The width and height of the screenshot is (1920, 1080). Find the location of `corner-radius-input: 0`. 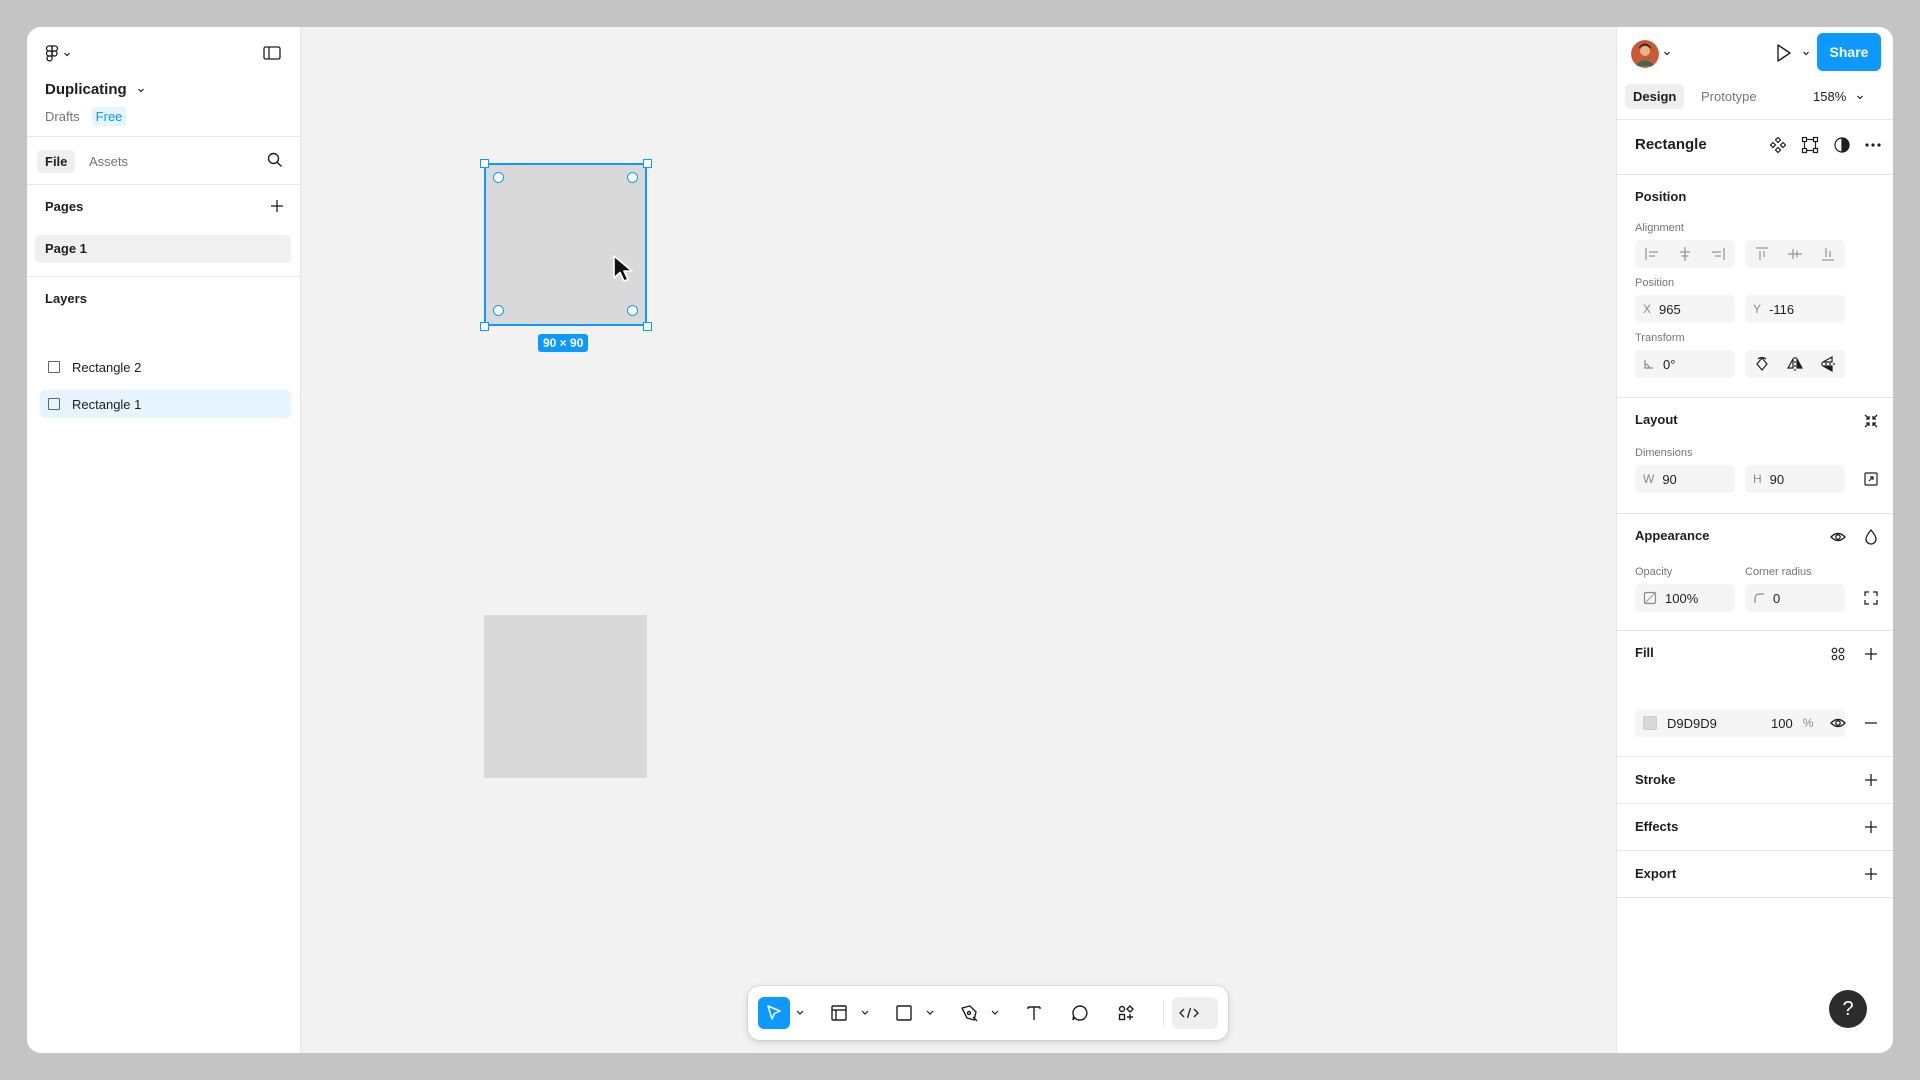

corner-radius-input: 0 is located at coordinates (1795, 598).